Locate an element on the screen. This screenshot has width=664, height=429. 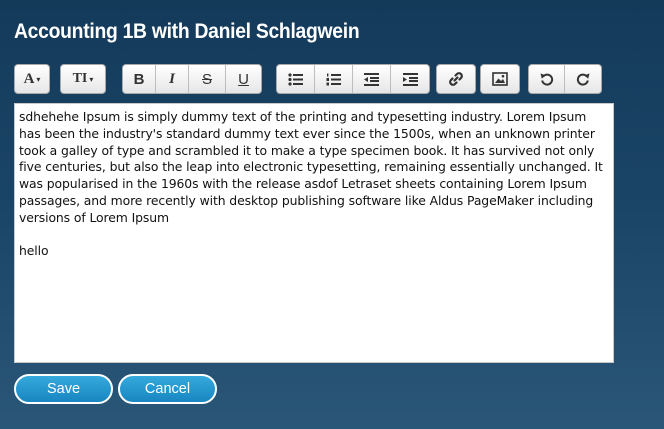
font-family-group: A ▾ is located at coordinates (32, 79).